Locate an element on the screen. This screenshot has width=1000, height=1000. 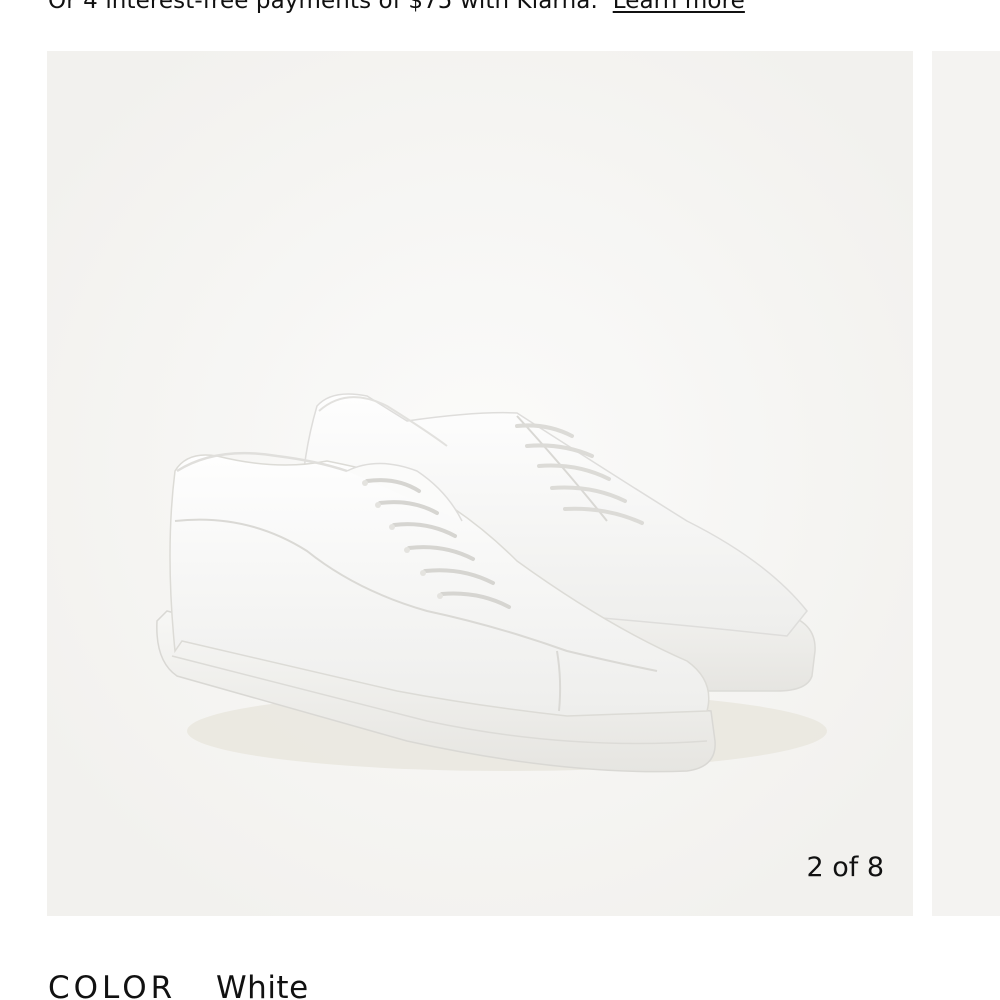
learn-more-link: Learn more is located at coordinates (679, 7).